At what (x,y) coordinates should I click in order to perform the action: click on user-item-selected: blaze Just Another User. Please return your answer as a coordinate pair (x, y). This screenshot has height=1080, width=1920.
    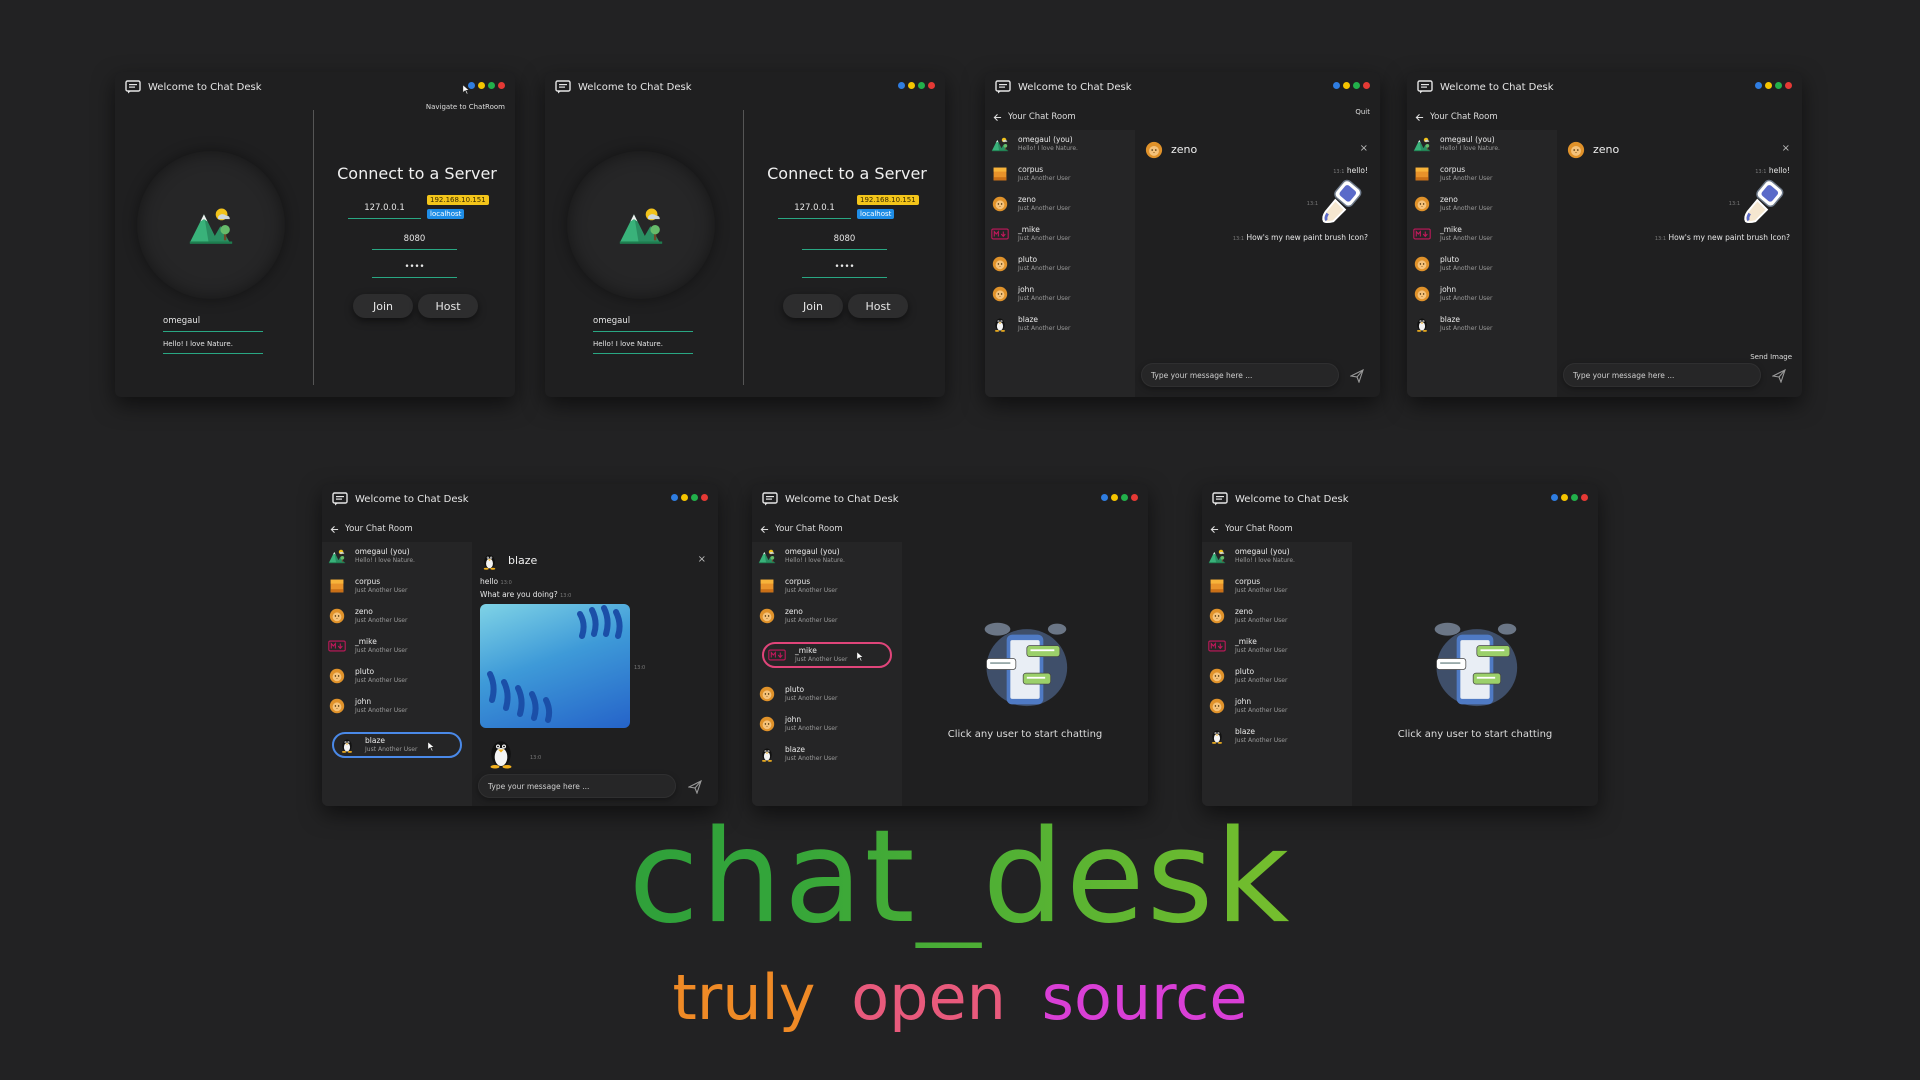
    Looking at the image, I should click on (397, 745).